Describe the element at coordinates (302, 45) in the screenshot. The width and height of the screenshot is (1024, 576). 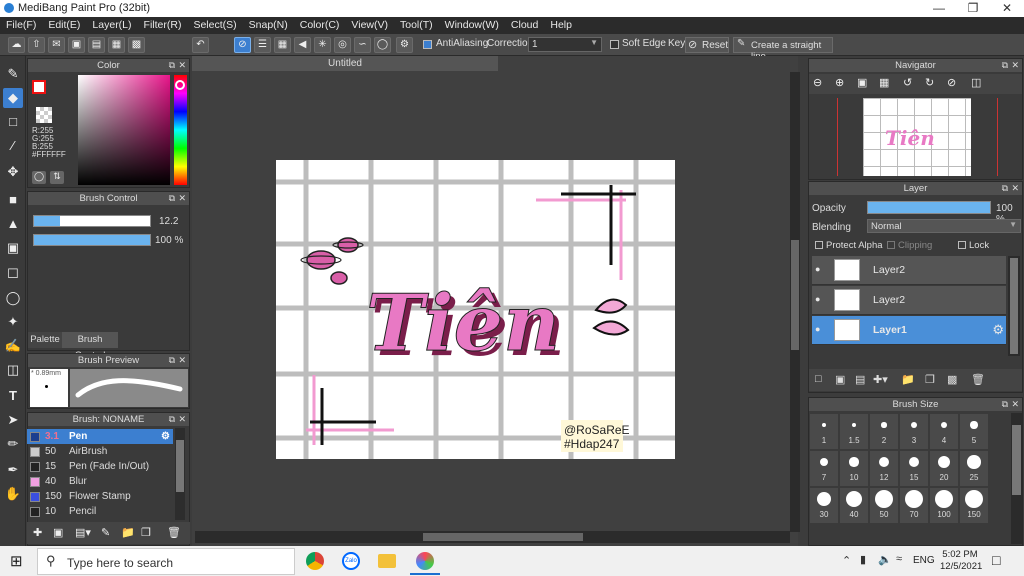
I see `snap-angle-icon: ◀` at that location.